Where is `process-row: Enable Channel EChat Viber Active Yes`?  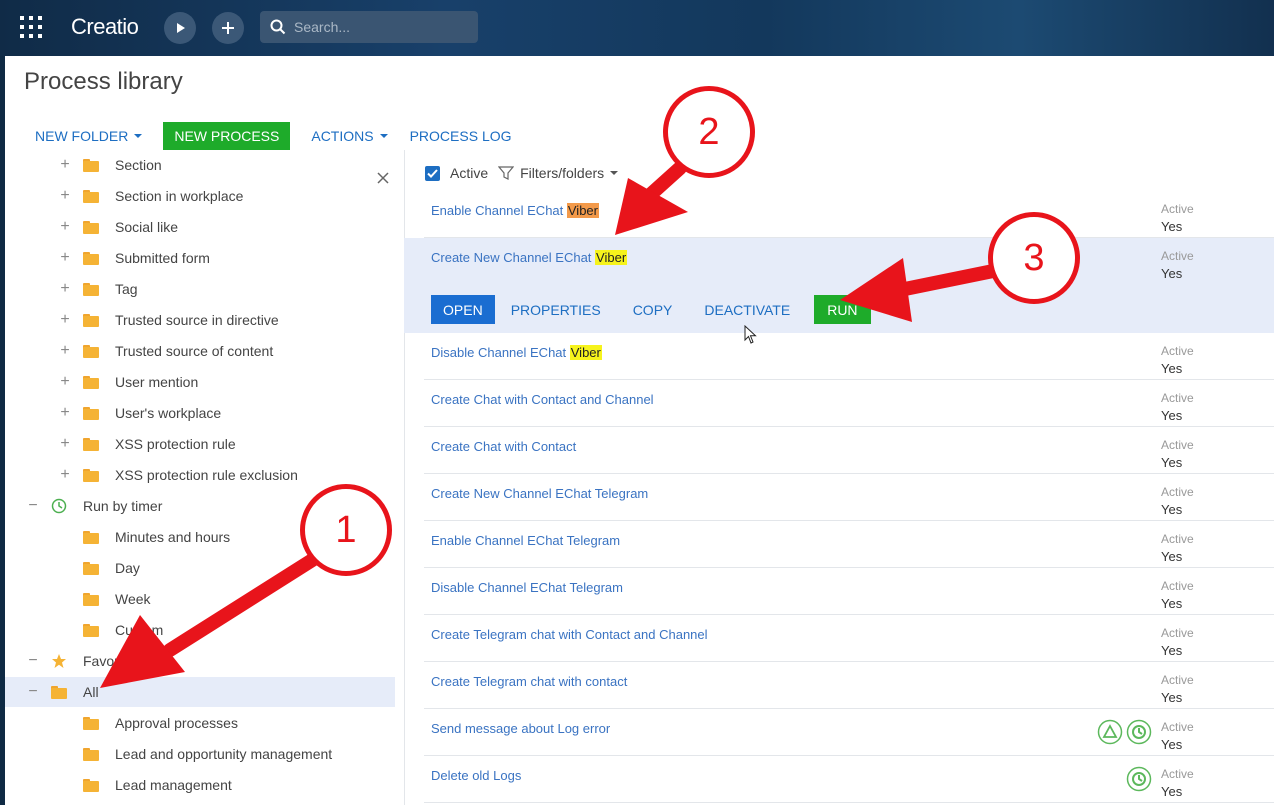
process-row: Enable Channel EChat Viber Active Yes is located at coordinates (849, 214).